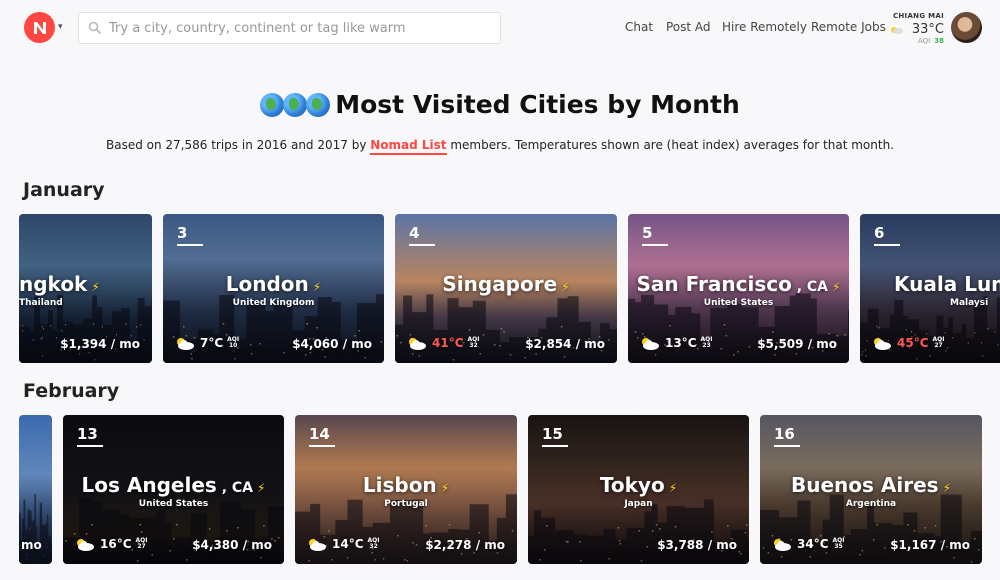 The width and height of the screenshot is (1000, 580). What do you see at coordinates (41, 303) in the screenshot?
I see `country-name: Thailand` at bounding box center [41, 303].